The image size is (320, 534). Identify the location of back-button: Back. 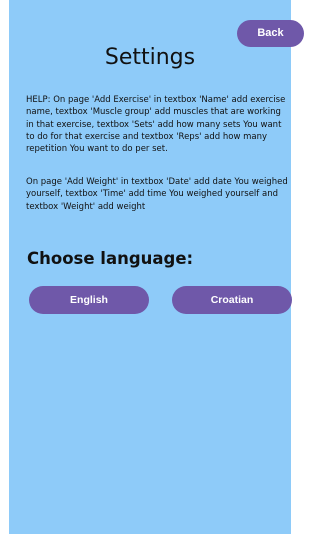
(270, 33).